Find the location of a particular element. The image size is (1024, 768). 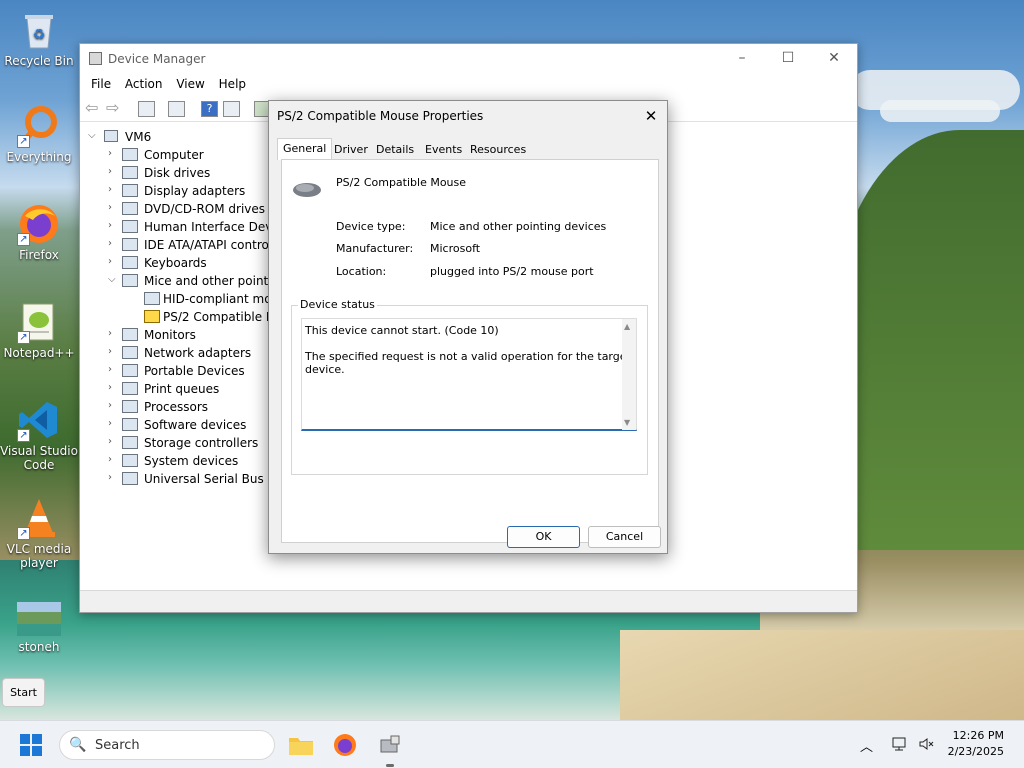

ok-button: OK is located at coordinates (543, 537).